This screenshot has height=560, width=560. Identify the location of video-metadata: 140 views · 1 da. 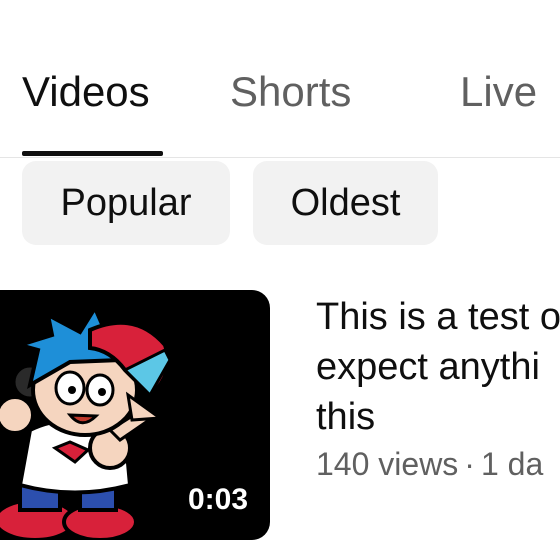
(438, 464).